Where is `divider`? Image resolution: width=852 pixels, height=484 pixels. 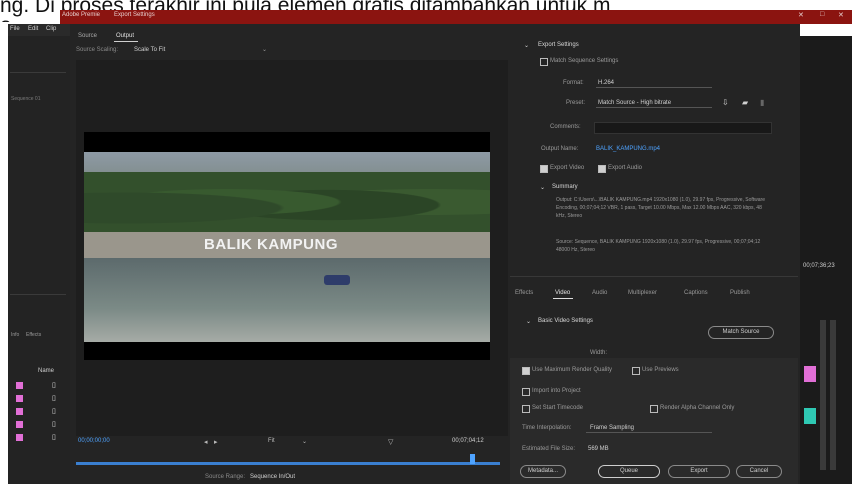
divider is located at coordinates (654, 276).